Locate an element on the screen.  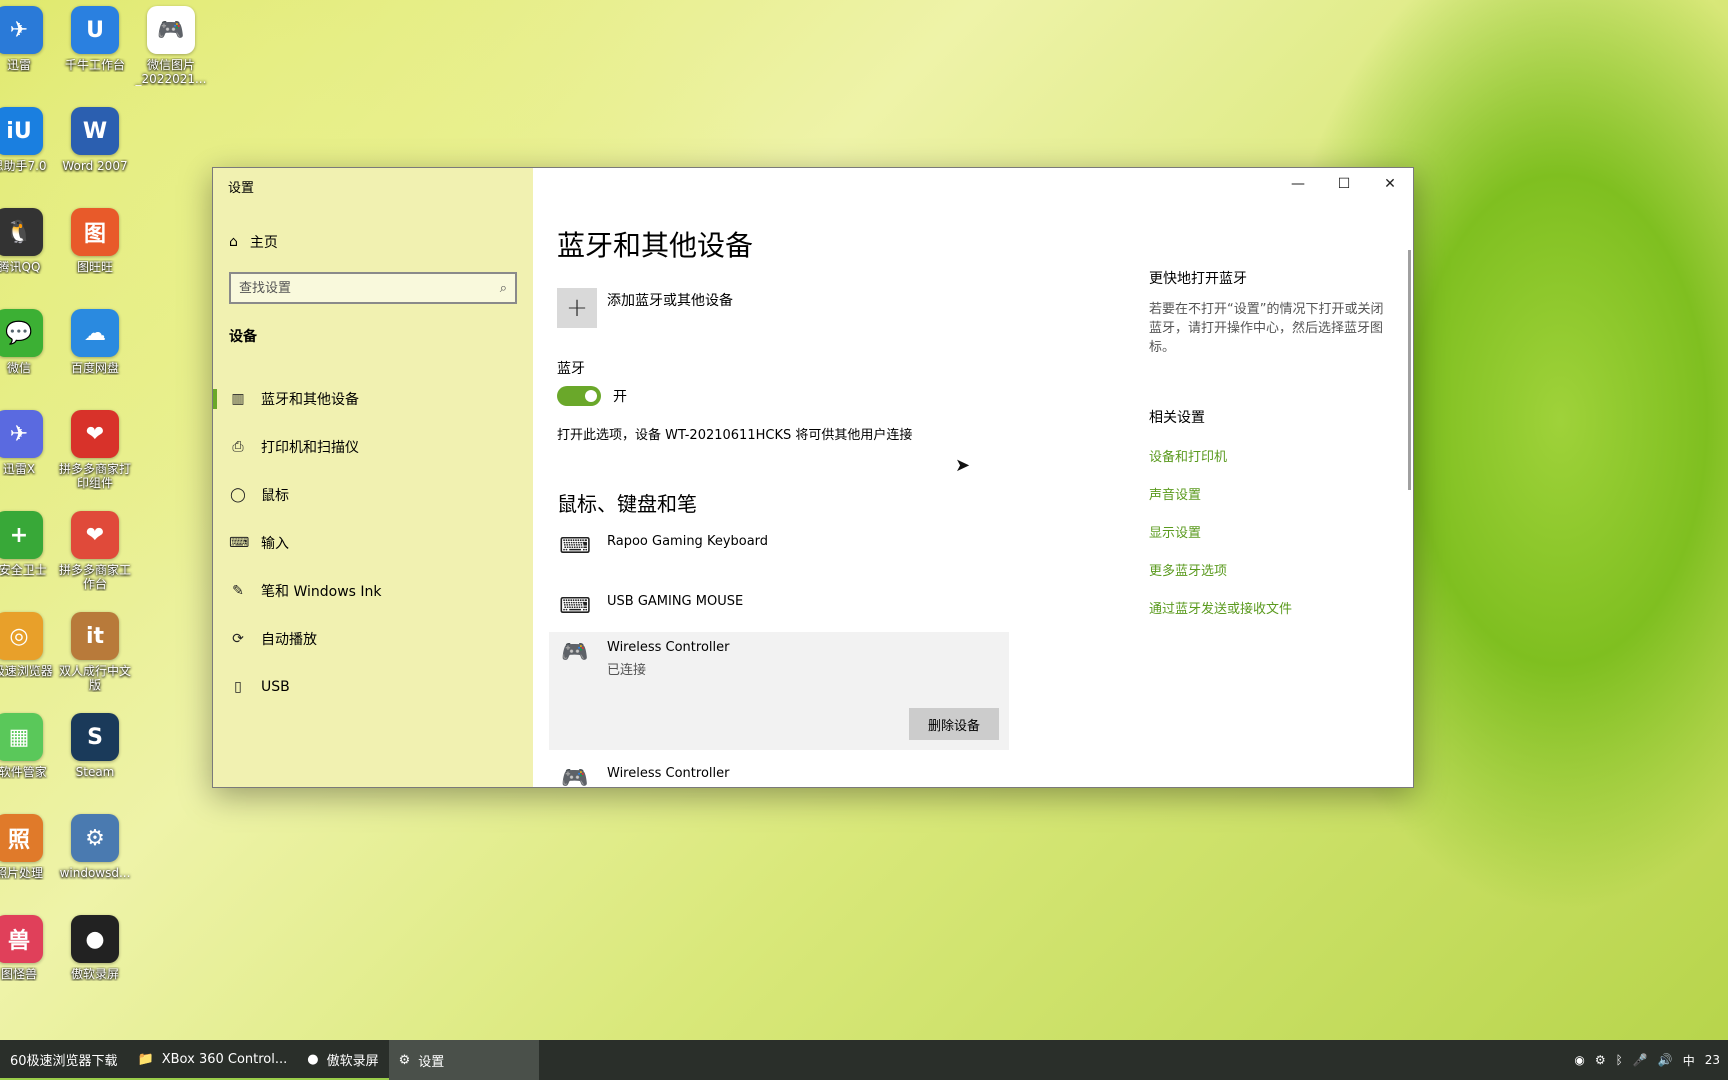
sidebar-item: ◯ 鼠标 is located at coordinates (373, 495).